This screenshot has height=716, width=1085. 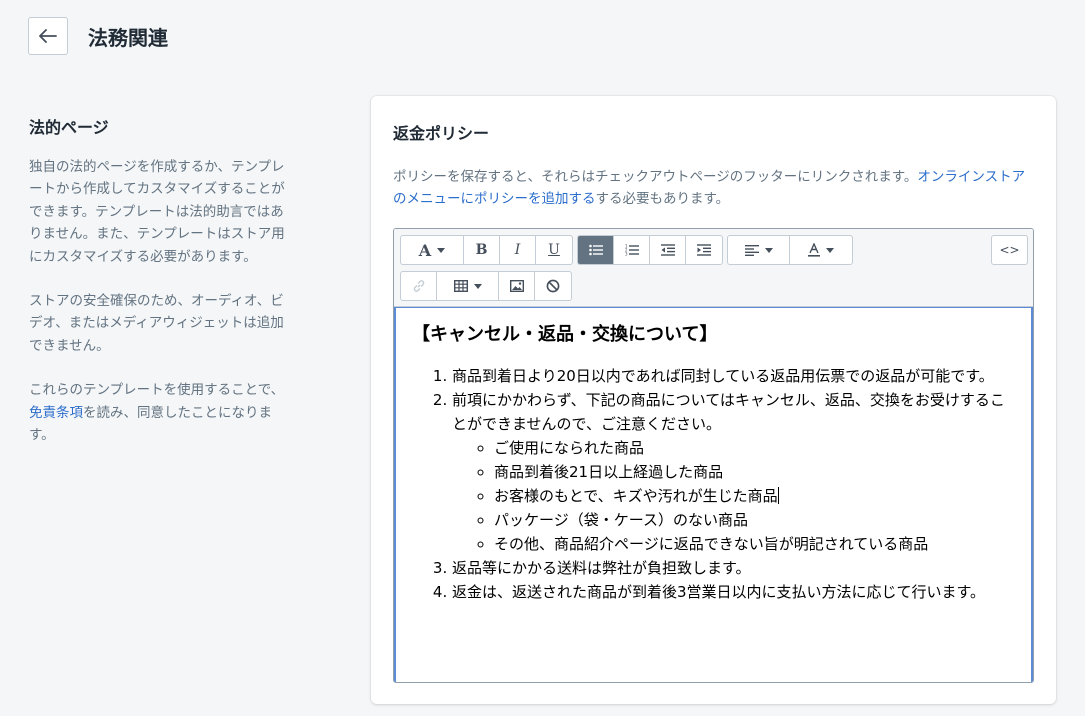 What do you see at coordinates (754, 448) in the screenshot?
I see `list-item: ご使用になられた商品` at bounding box center [754, 448].